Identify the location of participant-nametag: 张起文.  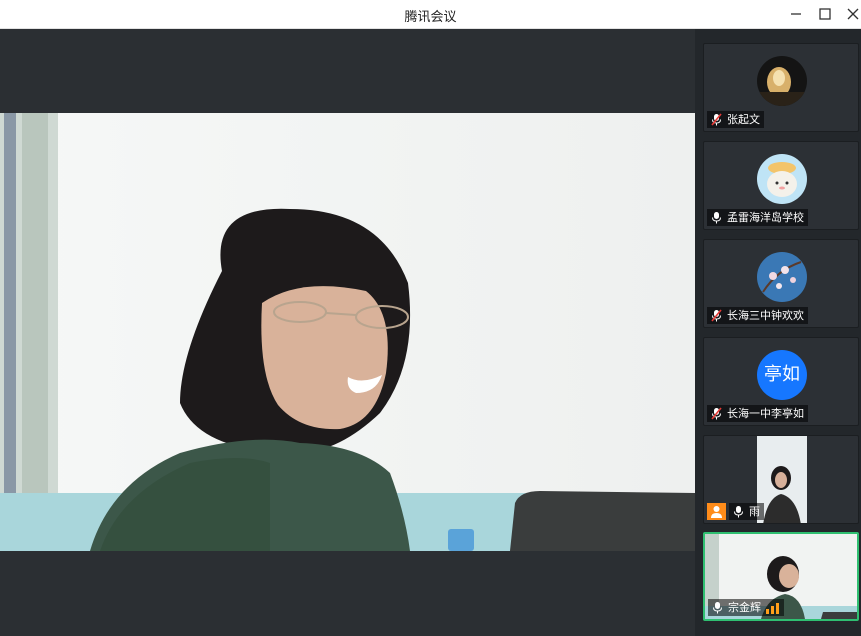
(735, 119).